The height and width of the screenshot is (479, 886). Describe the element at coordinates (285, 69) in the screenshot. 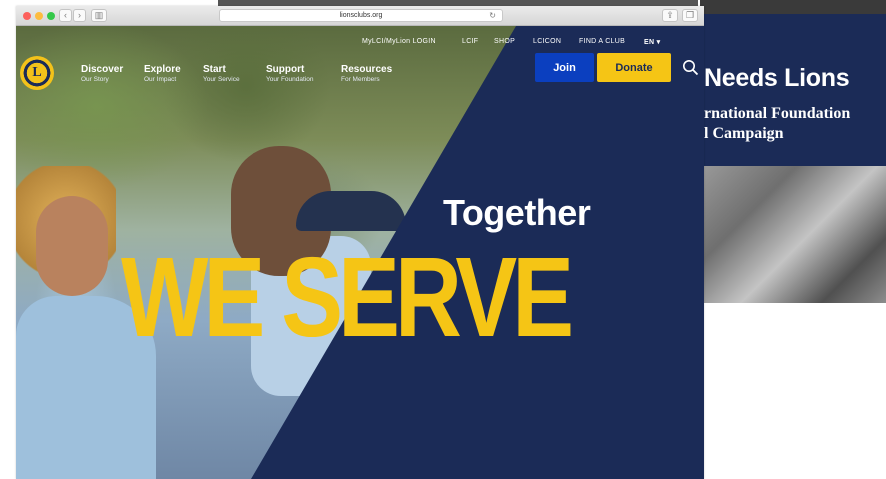

I see `nav-support-title: Support` at that location.